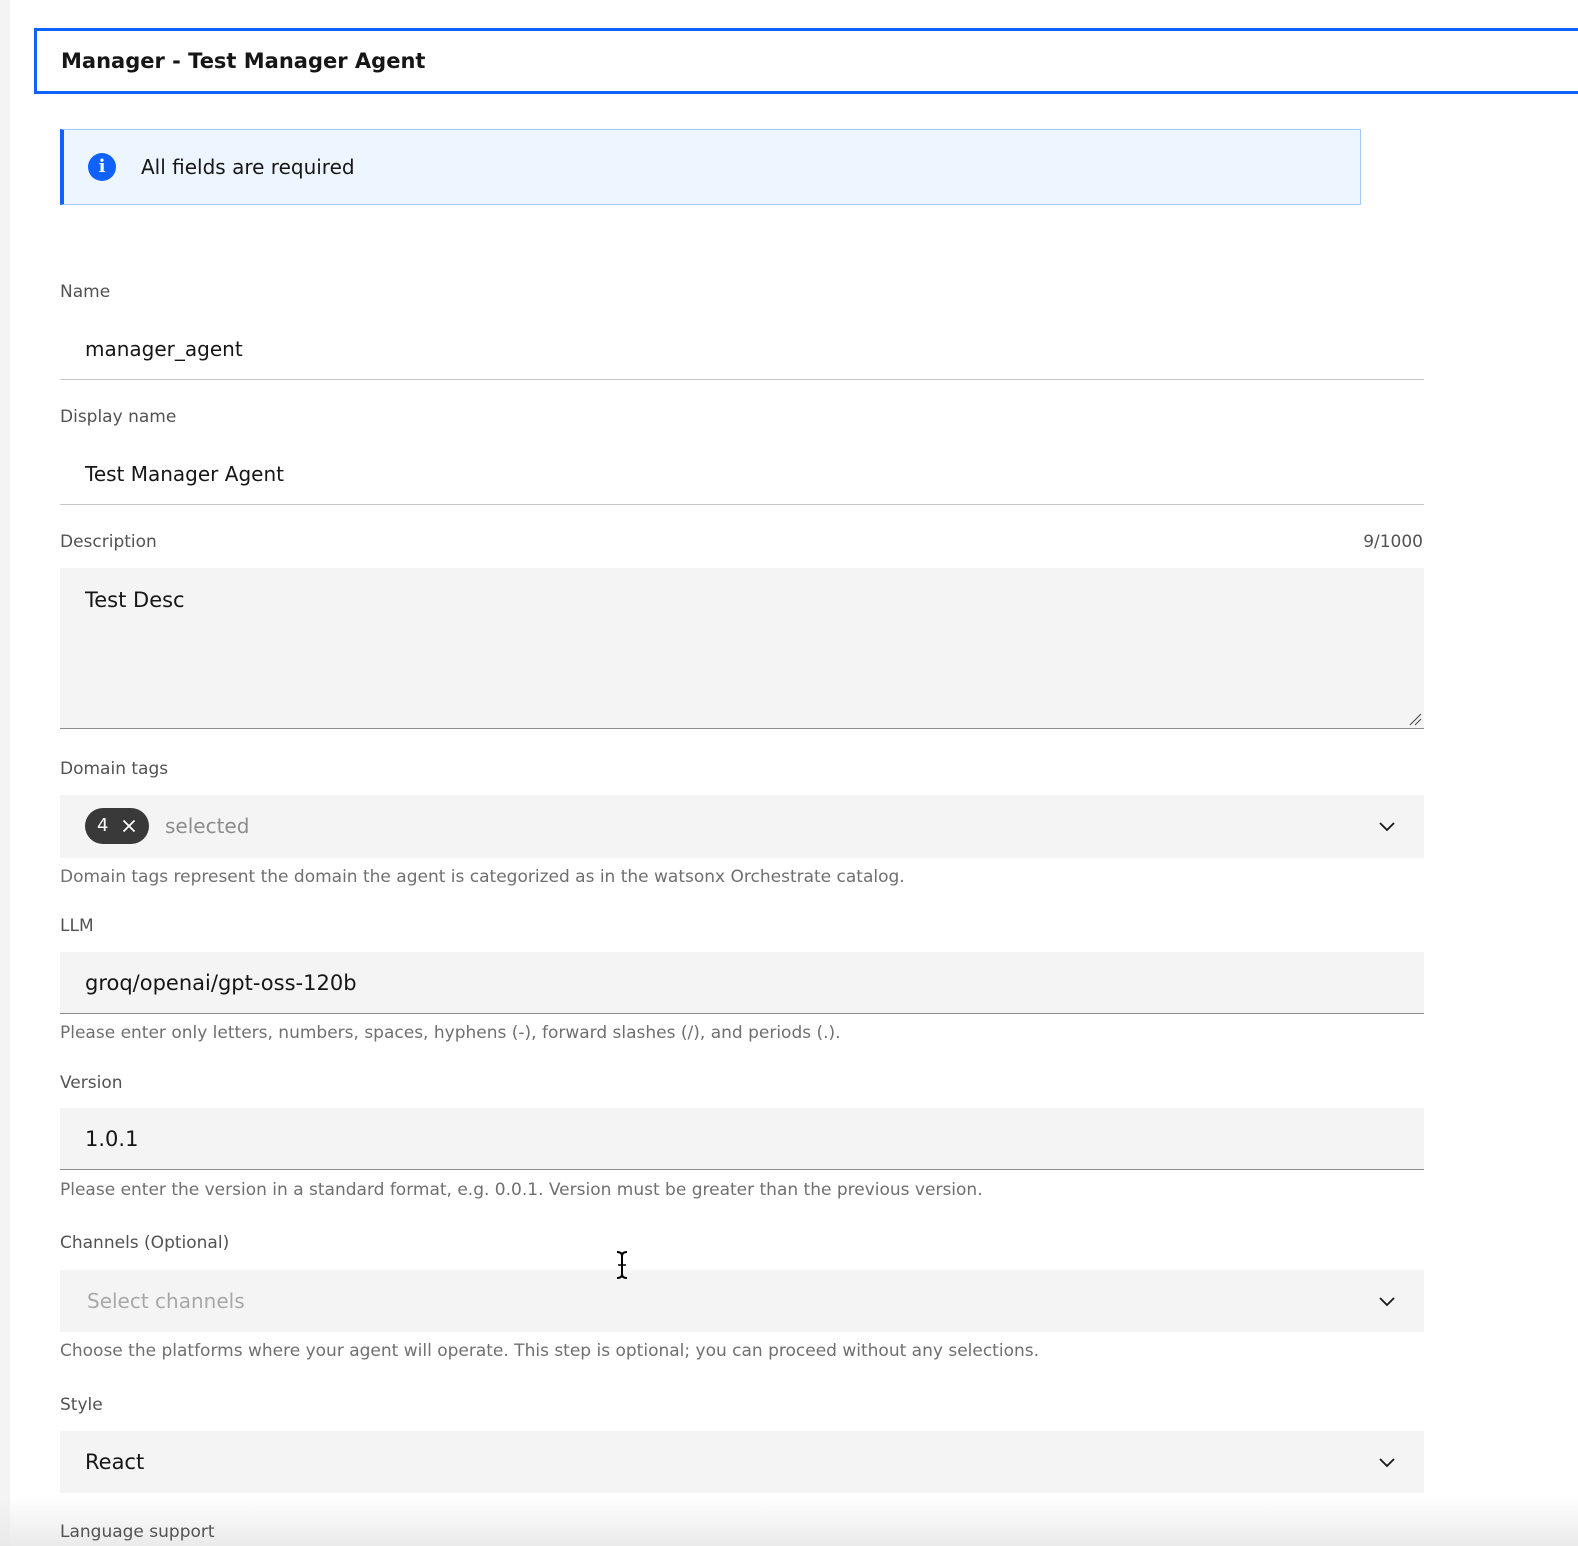  I want to click on selected-tags-count: 4, so click(103, 825).